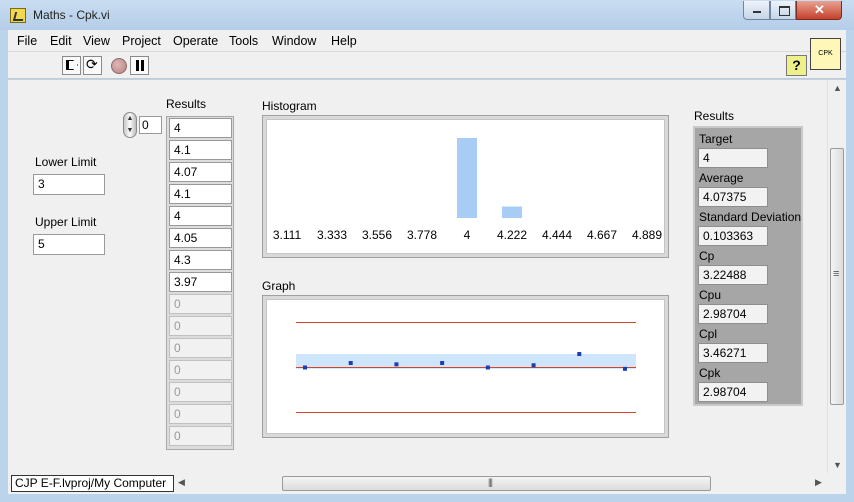  Describe the element at coordinates (557, 235) in the screenshot. I see `histogram-tick-label: 4.444` at that location.